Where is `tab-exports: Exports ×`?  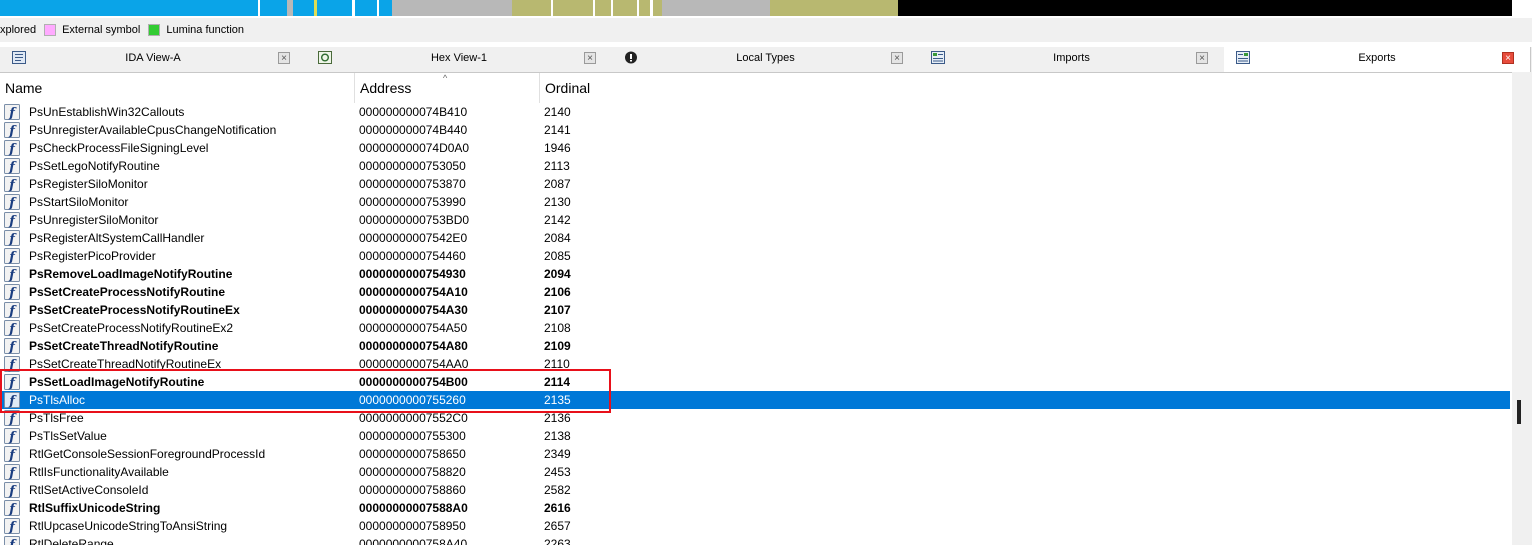 tab-exports: Exports × is located at coordinates (1377, 59).